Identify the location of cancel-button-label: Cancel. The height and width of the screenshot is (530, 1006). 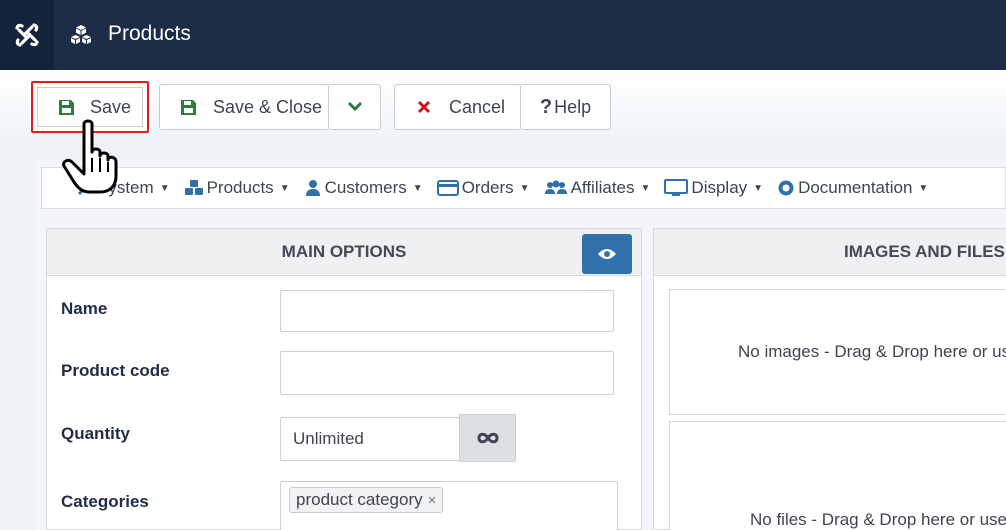
(477, 106).